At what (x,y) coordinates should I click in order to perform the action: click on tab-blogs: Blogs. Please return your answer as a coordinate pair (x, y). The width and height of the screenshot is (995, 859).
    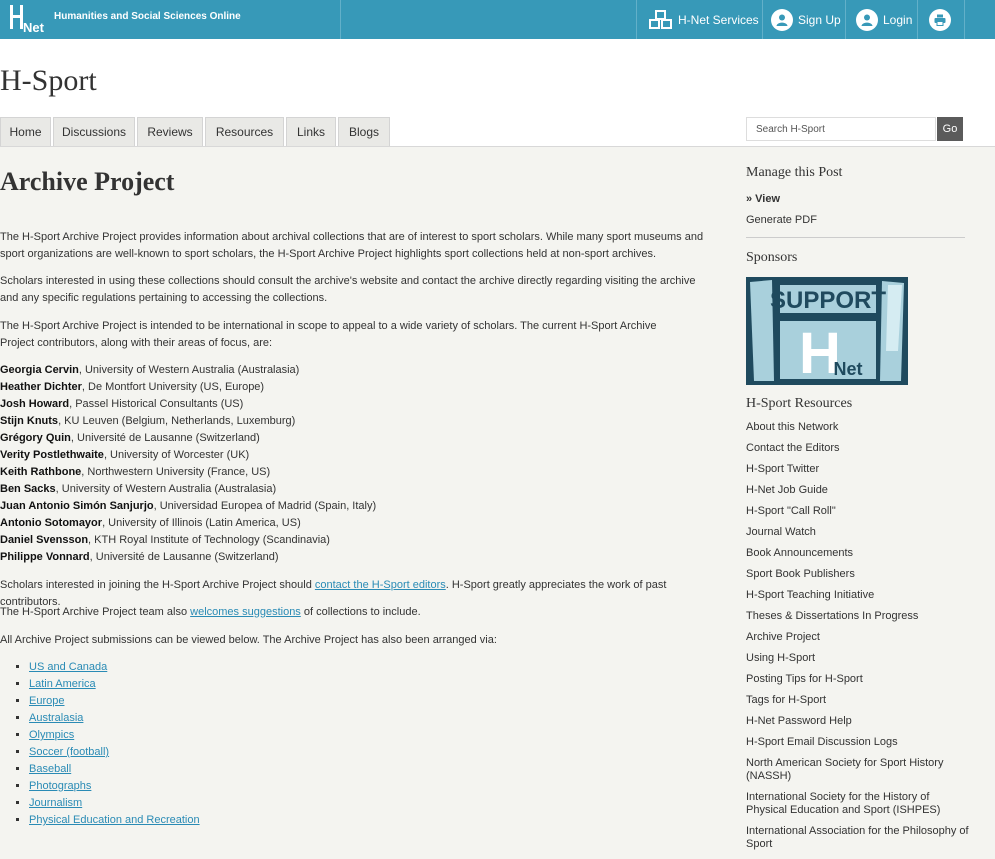
    Looking at the image, I should click on (364, 131).